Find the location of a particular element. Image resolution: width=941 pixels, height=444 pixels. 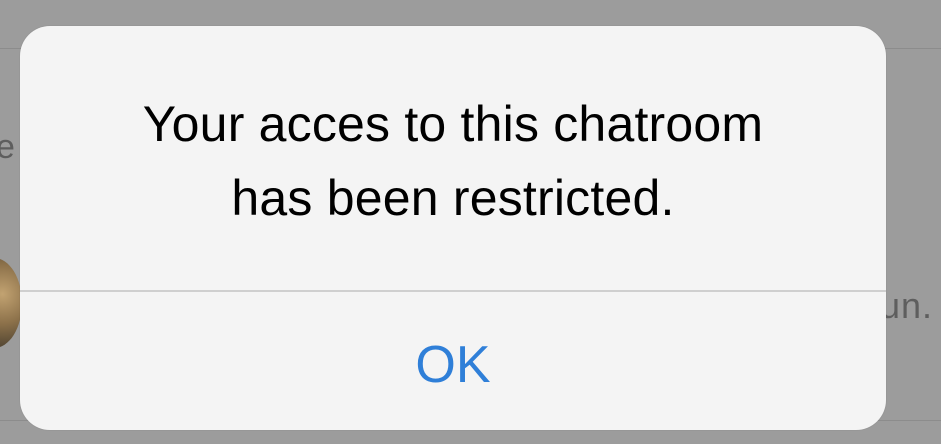

background-partial-text: e is located at coordinates (7, 147).